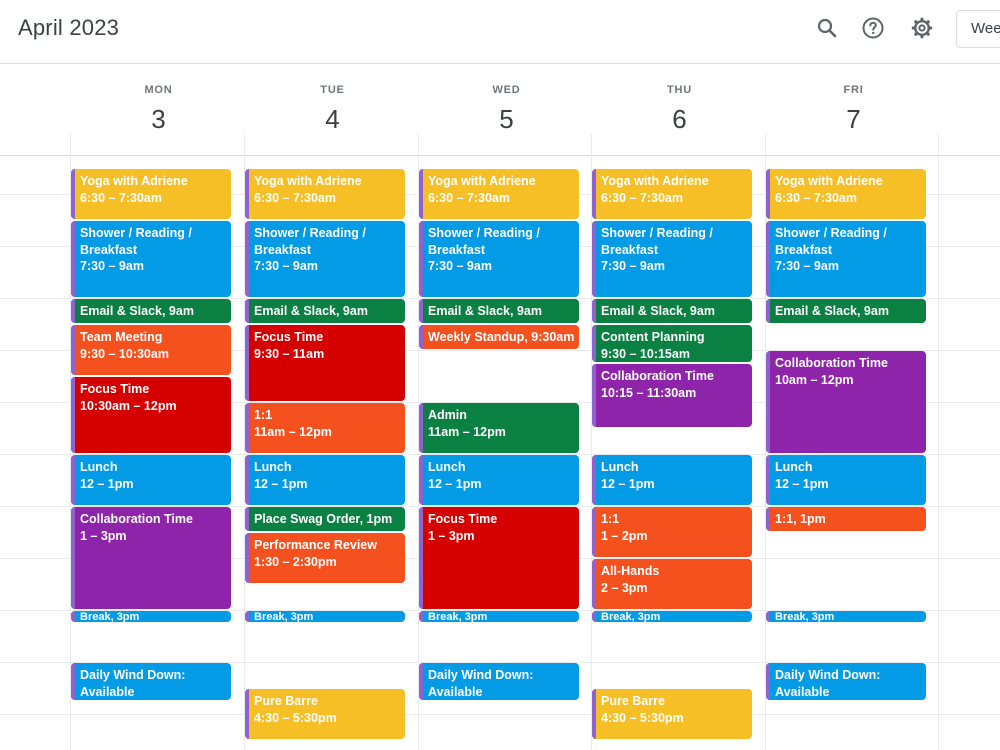 The image size is (1000, 750). I want to click on help-button, so click(873, 28).